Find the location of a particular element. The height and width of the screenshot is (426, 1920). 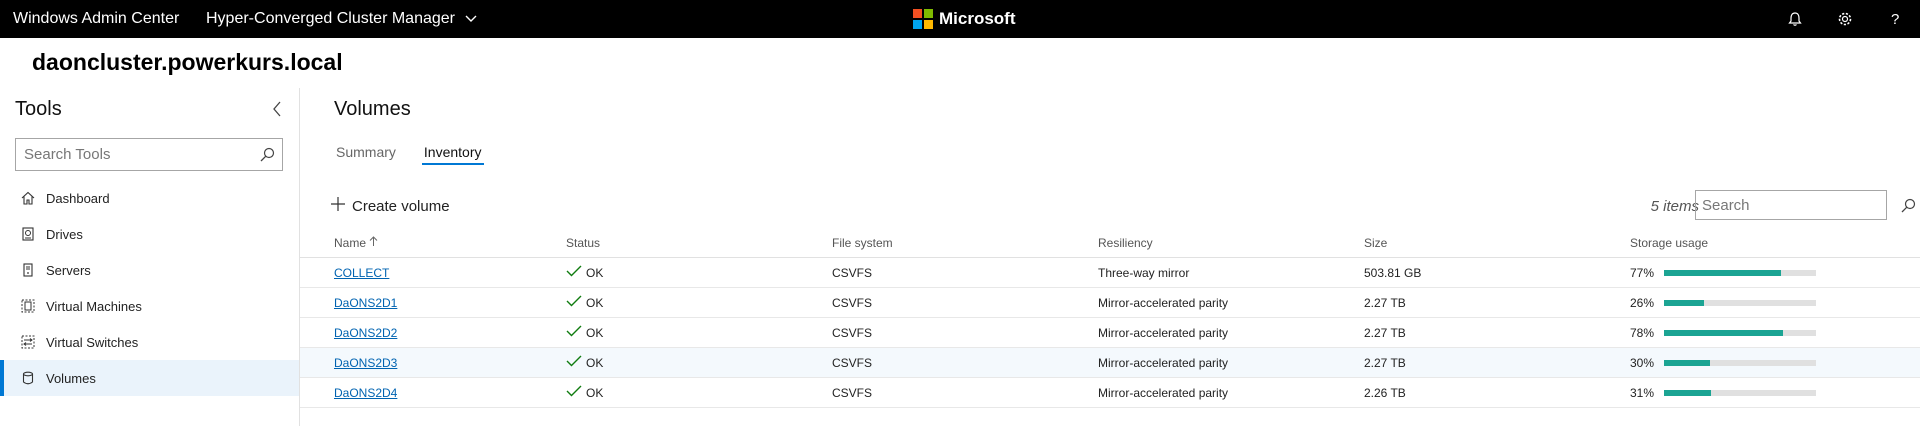

sidebar-item-dashboard: Dashboard is located at coordinates (149, 198).